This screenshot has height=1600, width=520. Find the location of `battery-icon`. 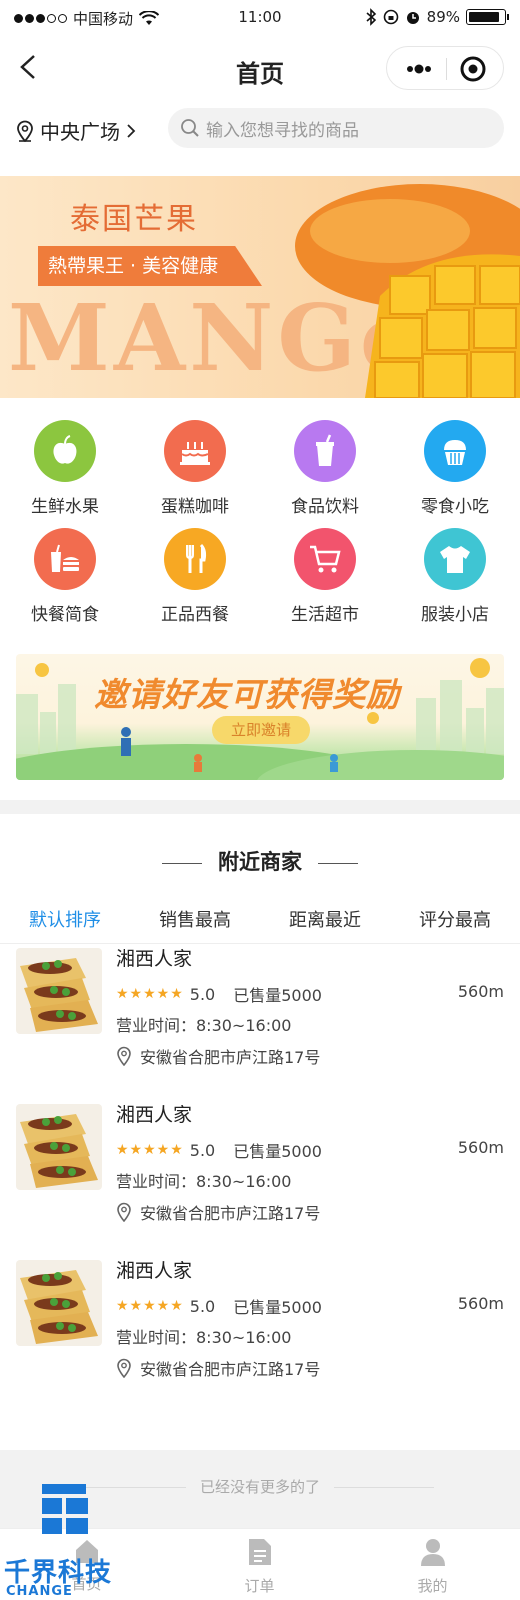

battery-icon is located at coordinates (487, 17).